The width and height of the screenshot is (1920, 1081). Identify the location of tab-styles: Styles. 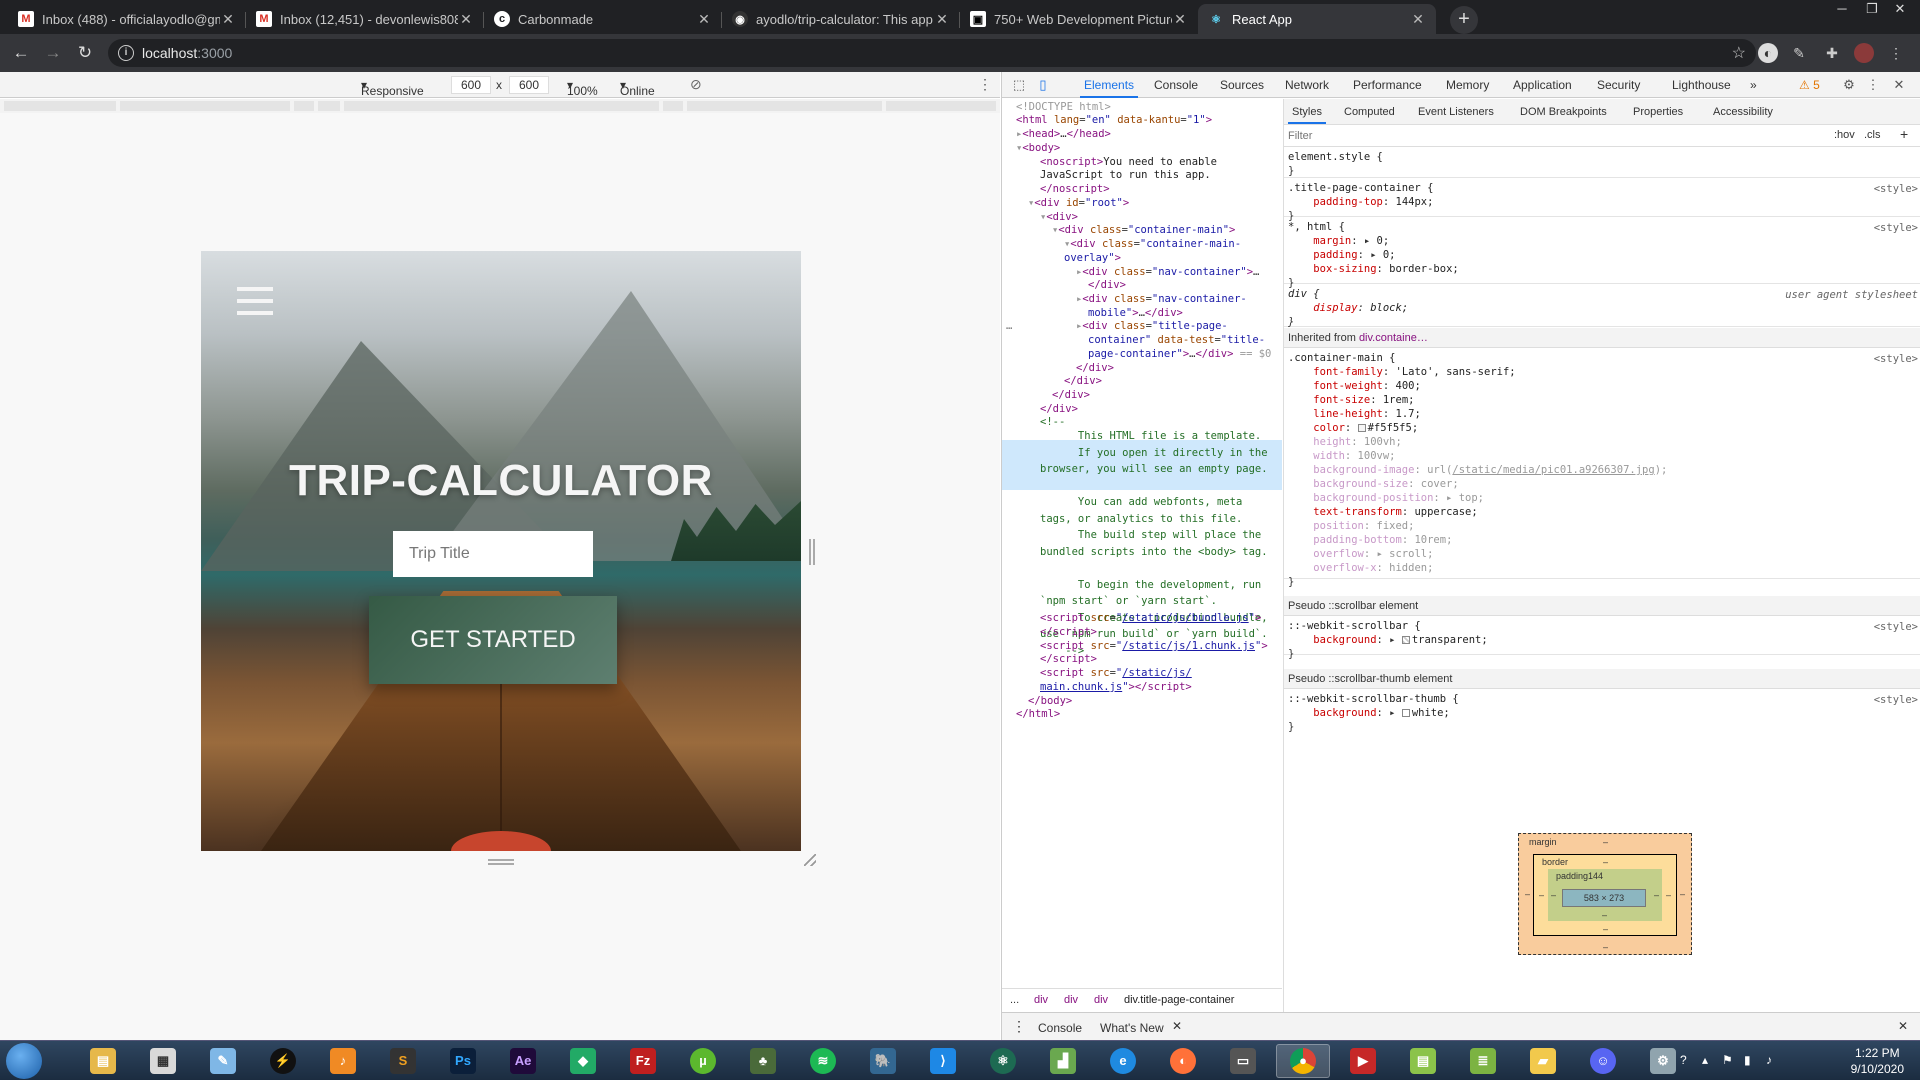
(1307, 115).